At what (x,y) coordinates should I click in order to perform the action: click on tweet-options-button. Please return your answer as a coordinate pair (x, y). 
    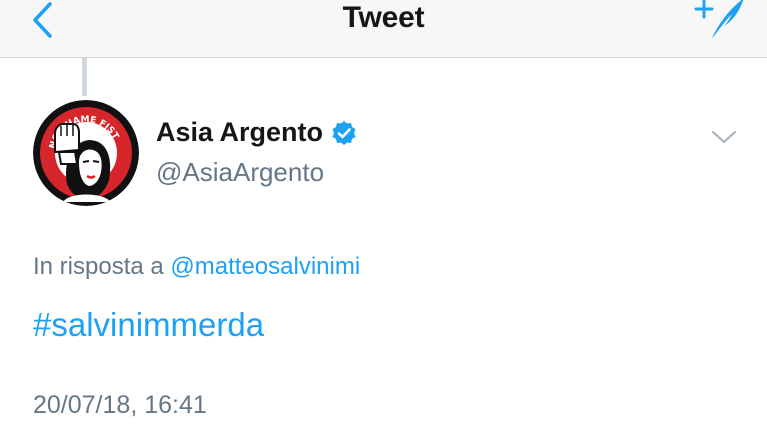
    Looking at the image, I should click on (724, 137).